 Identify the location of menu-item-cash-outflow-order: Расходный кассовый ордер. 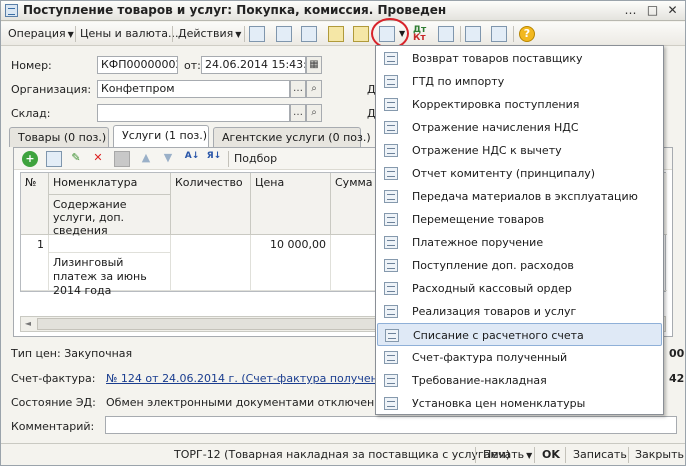
(519, 288).